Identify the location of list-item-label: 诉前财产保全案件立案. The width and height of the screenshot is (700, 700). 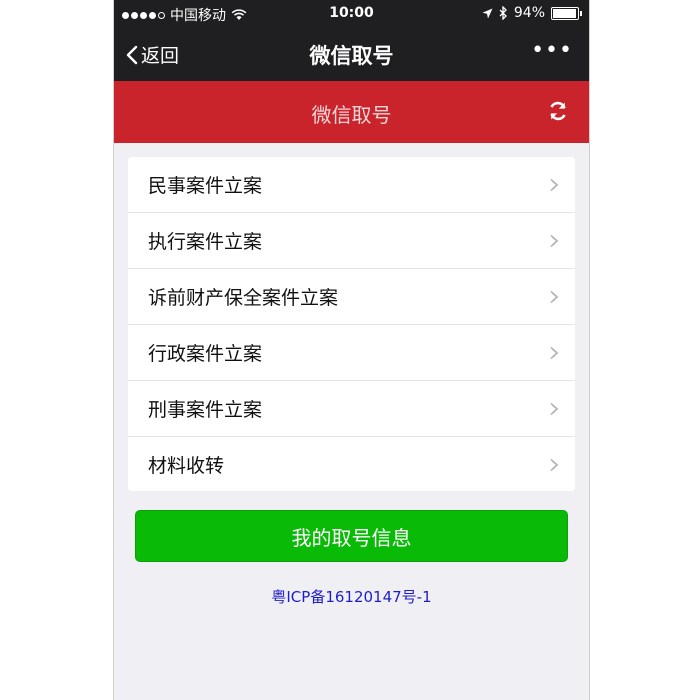
(243, 298).